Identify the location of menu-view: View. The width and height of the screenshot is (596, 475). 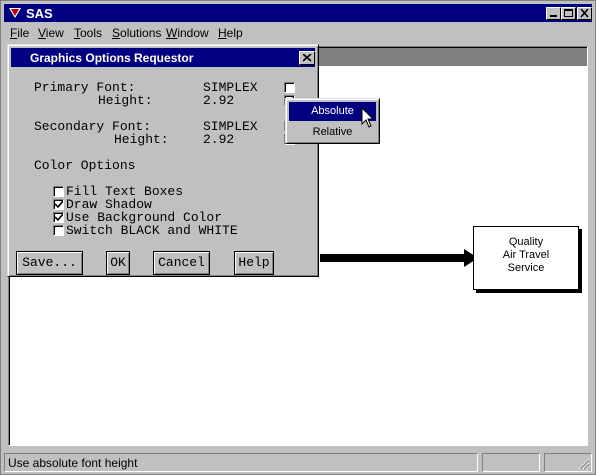
(51, 33).